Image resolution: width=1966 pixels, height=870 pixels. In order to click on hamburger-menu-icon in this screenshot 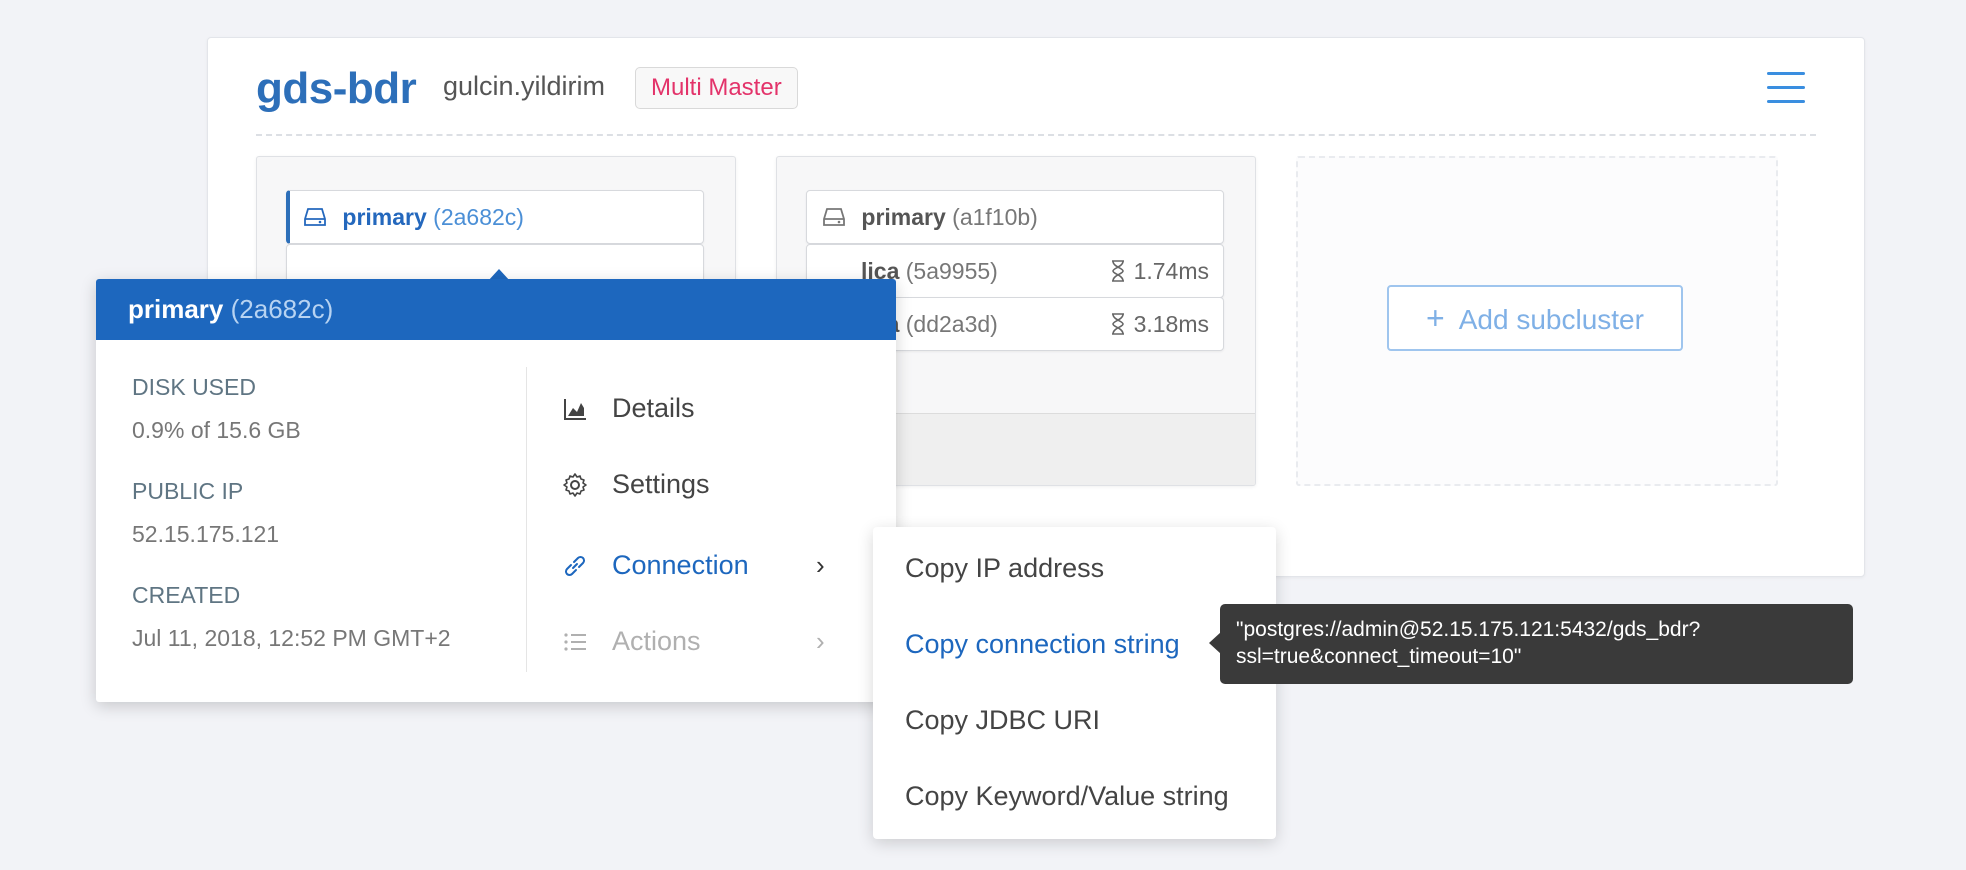, I will do `click(1786, 88)`.